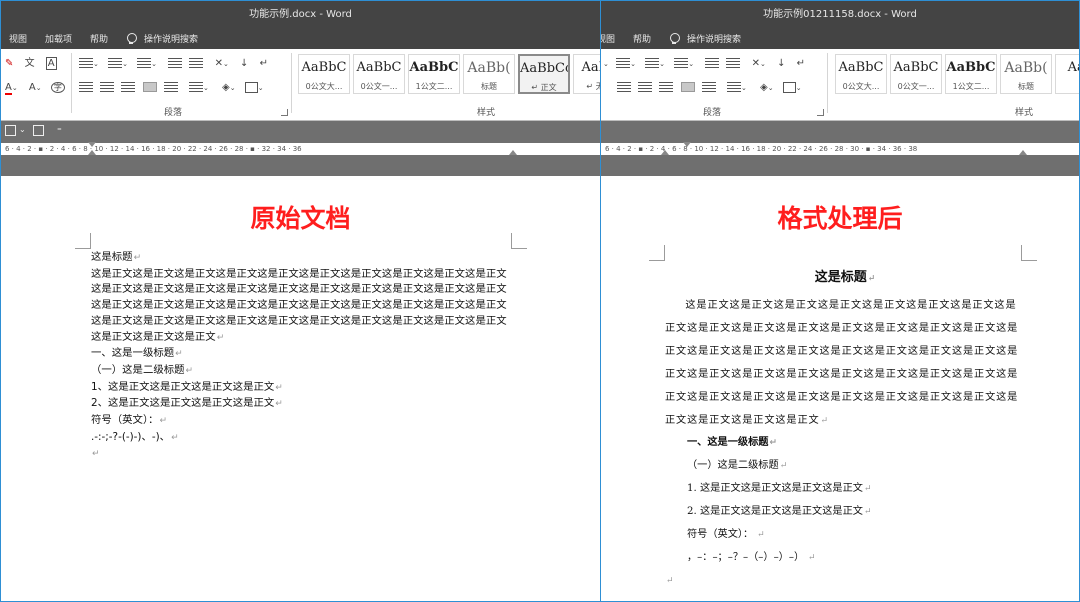 The image size is (1080, 602). What do you see at coordinates (840, 38) in the screenshot?
I see `menu-bar: 视图 帮助 操作说明搜索` at bounding box center [840, 38].